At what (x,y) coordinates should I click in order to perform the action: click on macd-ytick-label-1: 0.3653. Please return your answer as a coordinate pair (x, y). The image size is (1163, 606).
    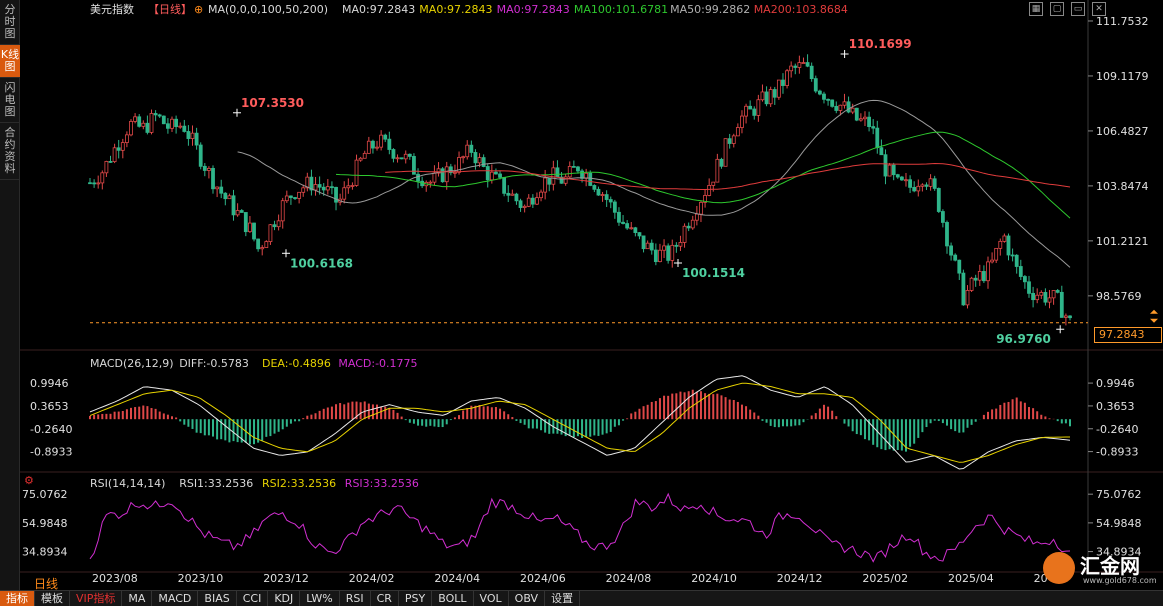
    Looking at the image, I should click on (49, 406).